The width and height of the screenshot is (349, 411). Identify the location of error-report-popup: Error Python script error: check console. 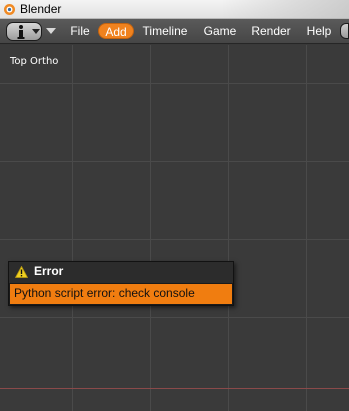
(121, 283).